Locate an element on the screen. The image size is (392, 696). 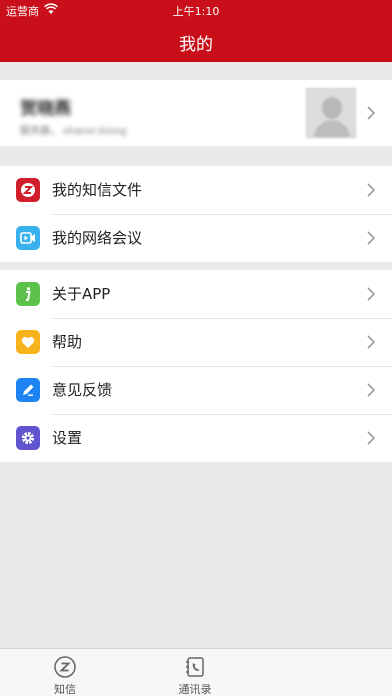
menu-item-label: 我的知信文件 is located at coordinates (97, 190).